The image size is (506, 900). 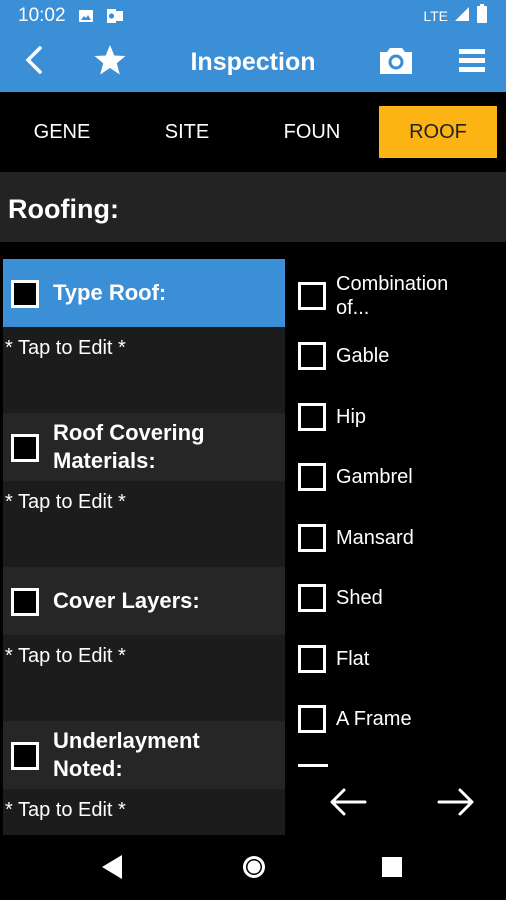 What do you see at coordinates (482, 16) in the screenshot?
I see `battery-icon` at bounding box center [482, 16].